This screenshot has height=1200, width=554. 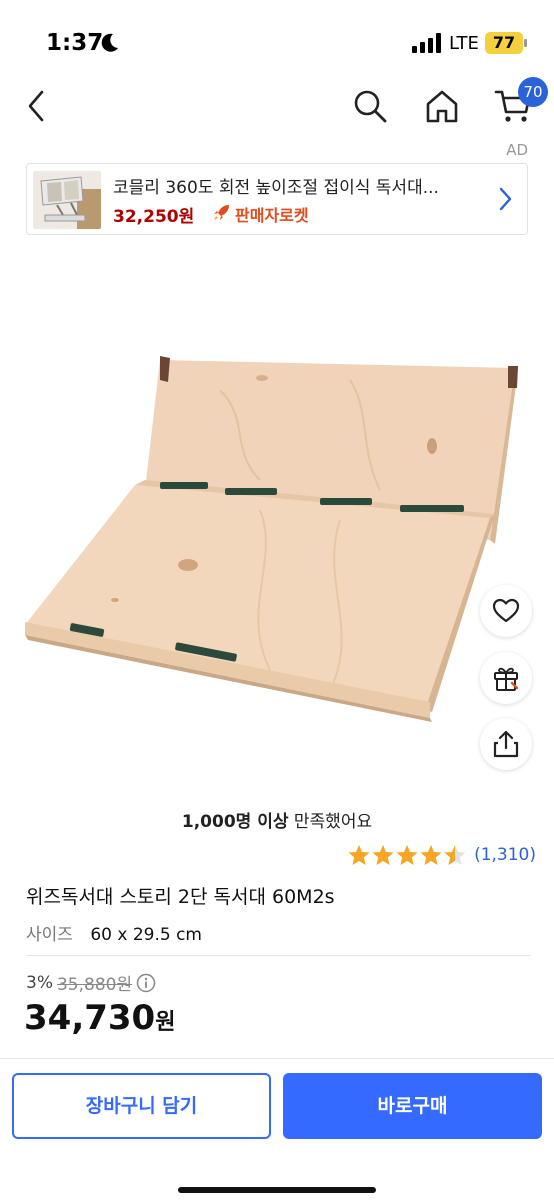 I want to click on satisfaction-count: 1,000명 이상, so click(x=235, y=822).